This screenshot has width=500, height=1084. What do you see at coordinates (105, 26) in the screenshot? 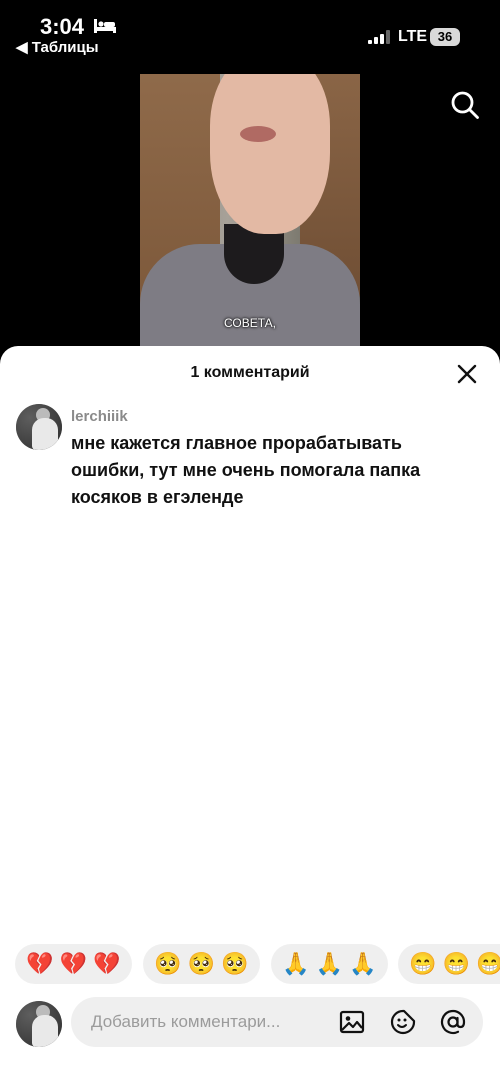
I see `bed-icon` at bounding box center [105, 26].